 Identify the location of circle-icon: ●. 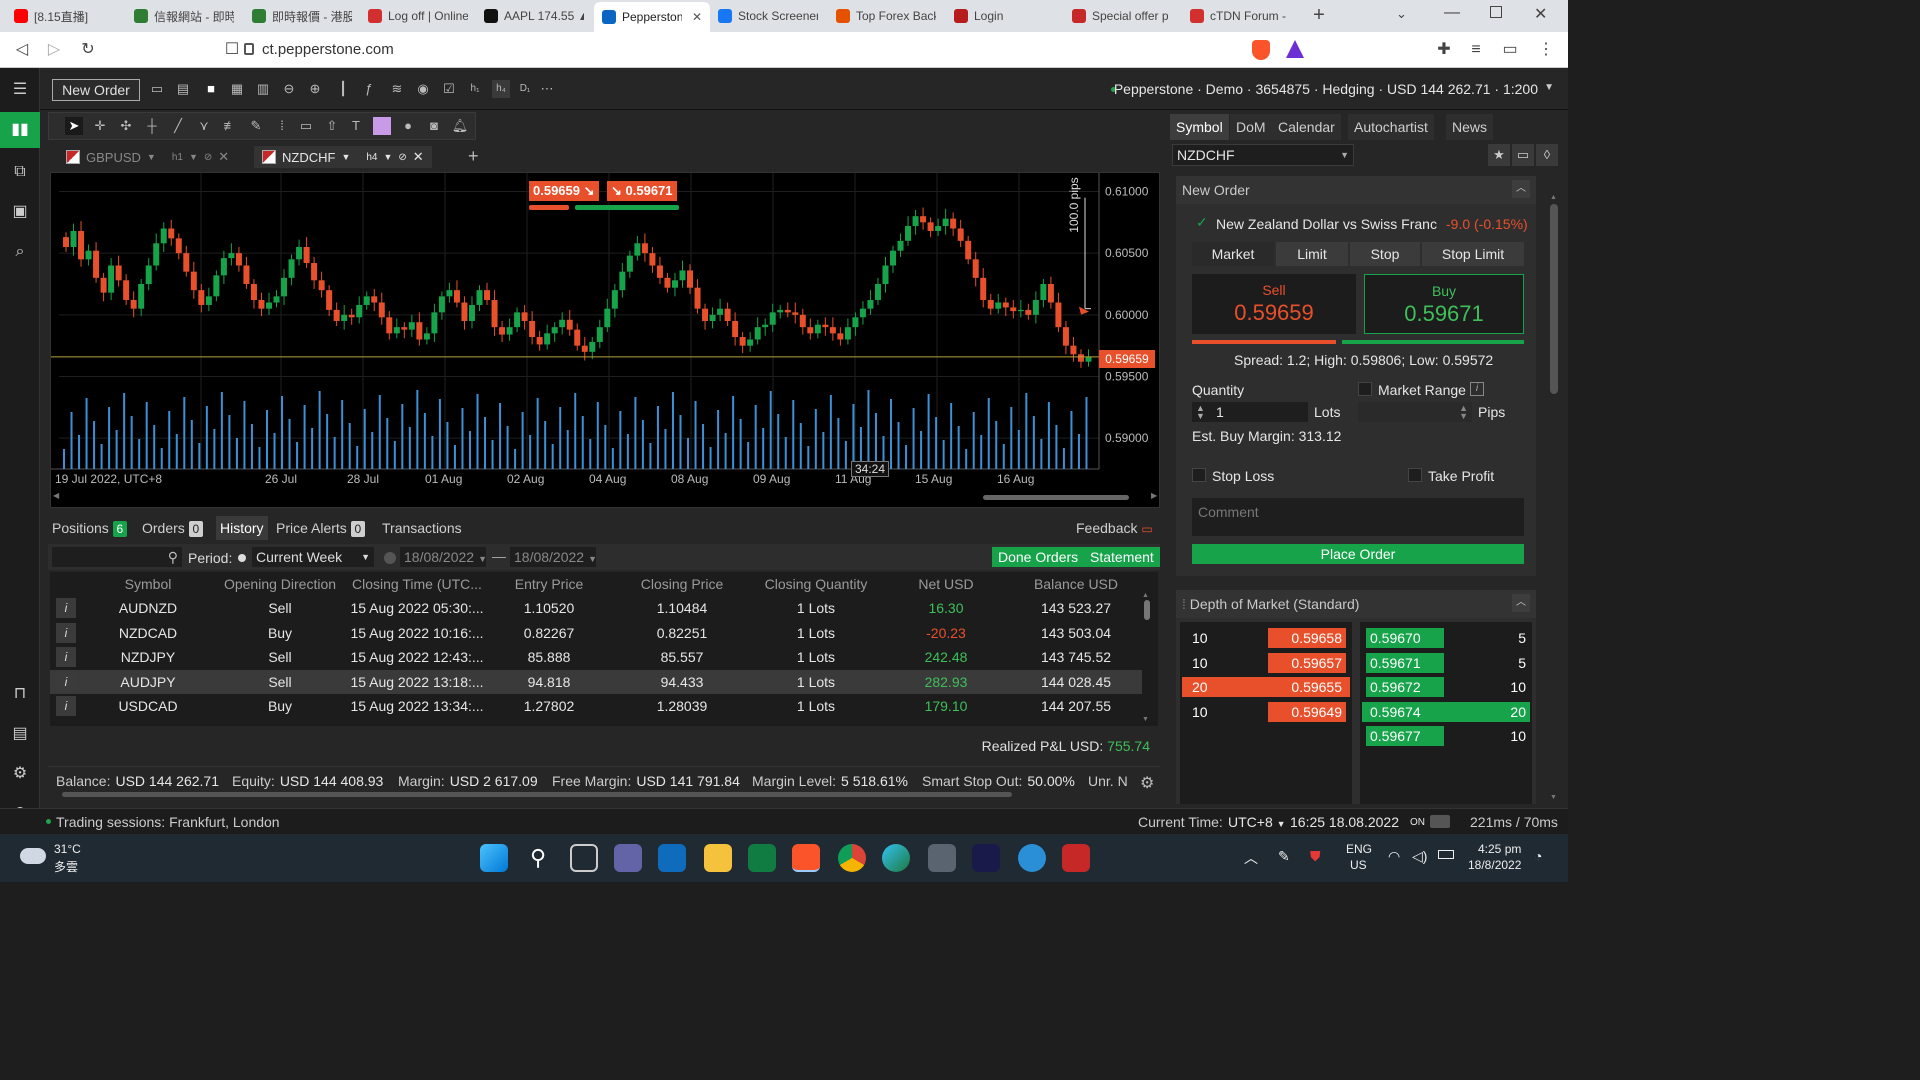
(408, 126).